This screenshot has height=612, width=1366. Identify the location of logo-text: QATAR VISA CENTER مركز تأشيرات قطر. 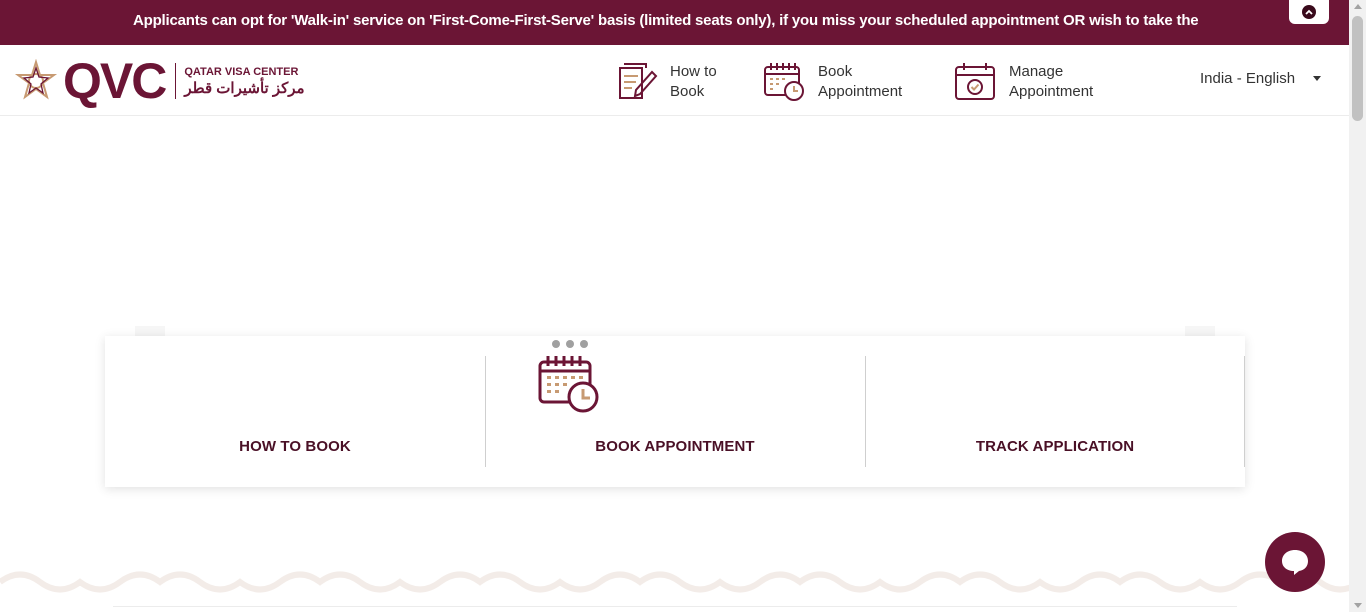
(244, 81).